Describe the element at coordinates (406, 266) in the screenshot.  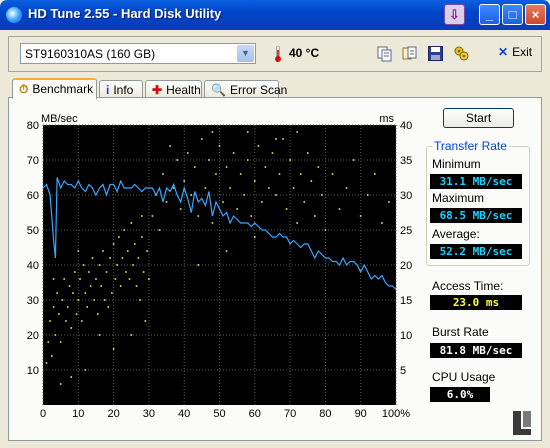
I see `y2-tick-label: 20` at that location.